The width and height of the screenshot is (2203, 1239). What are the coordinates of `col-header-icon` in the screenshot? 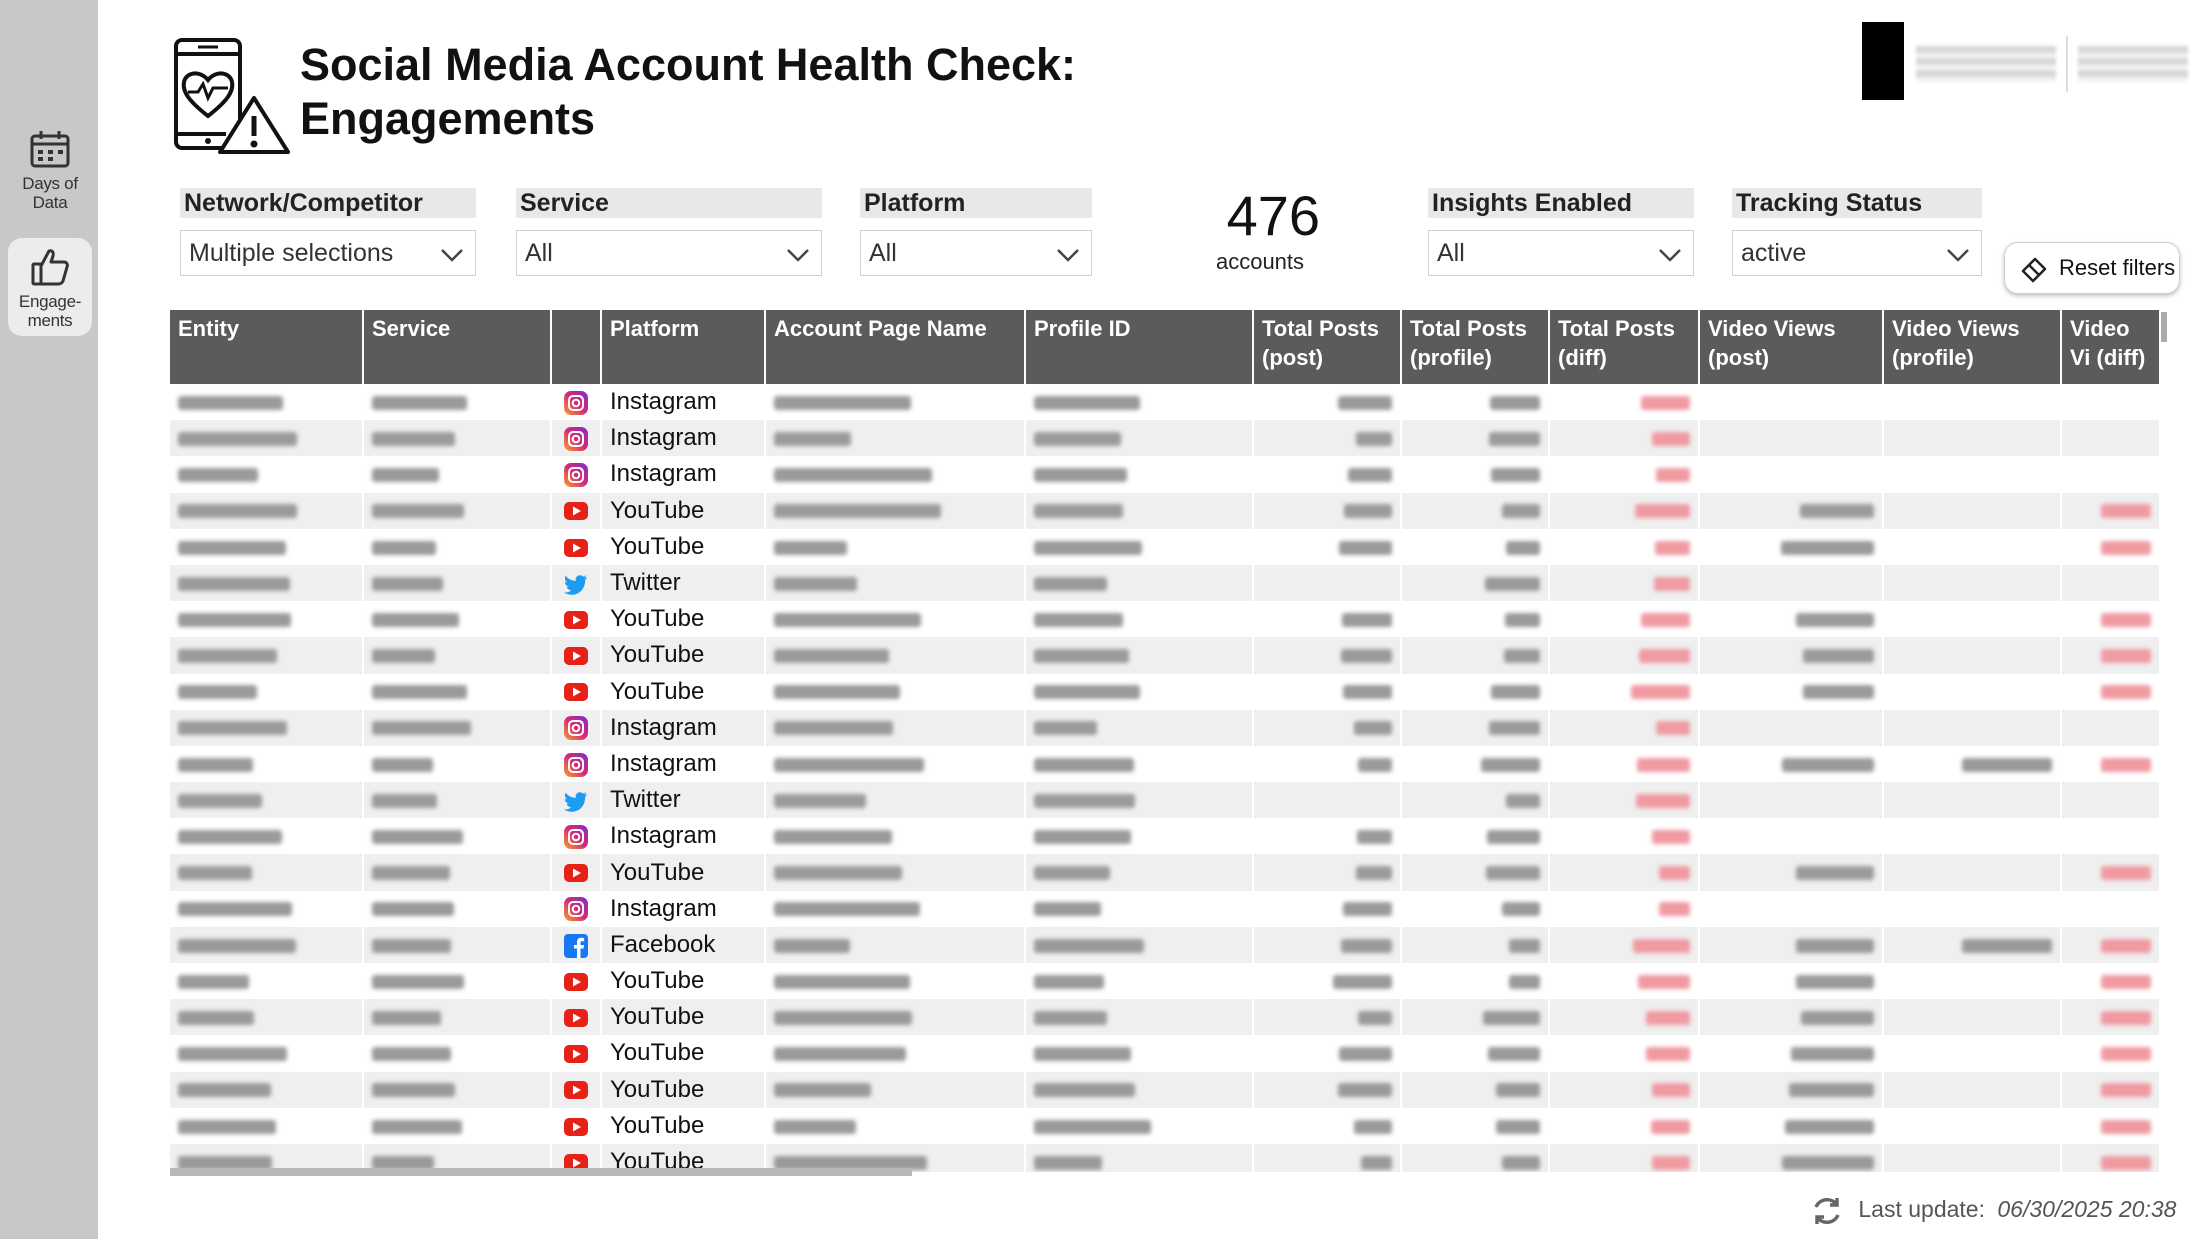 It's located at (576, 347).